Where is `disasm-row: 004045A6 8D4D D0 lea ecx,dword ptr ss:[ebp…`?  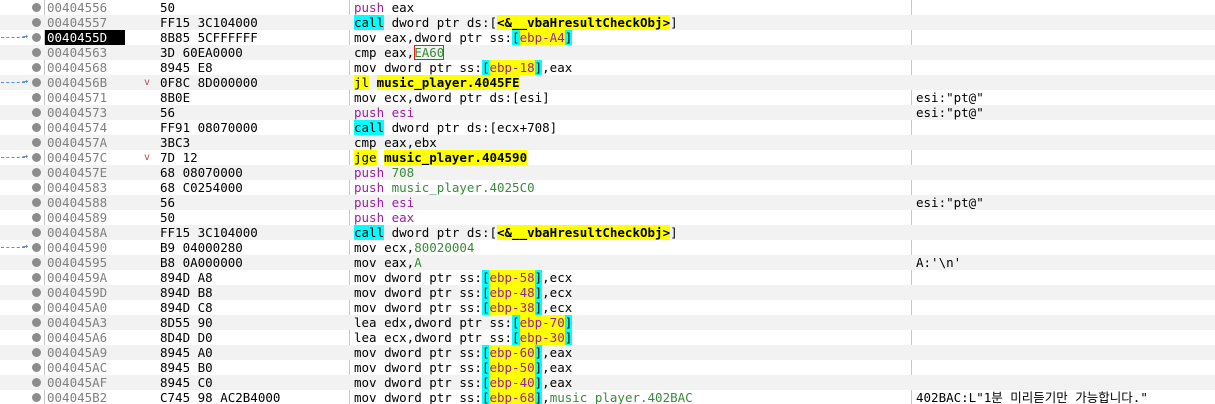 disasm-row: 004045A6 8D4D D0 lea ecx,dword ptr ss:[ebp… is located at coordinates (607, 337).